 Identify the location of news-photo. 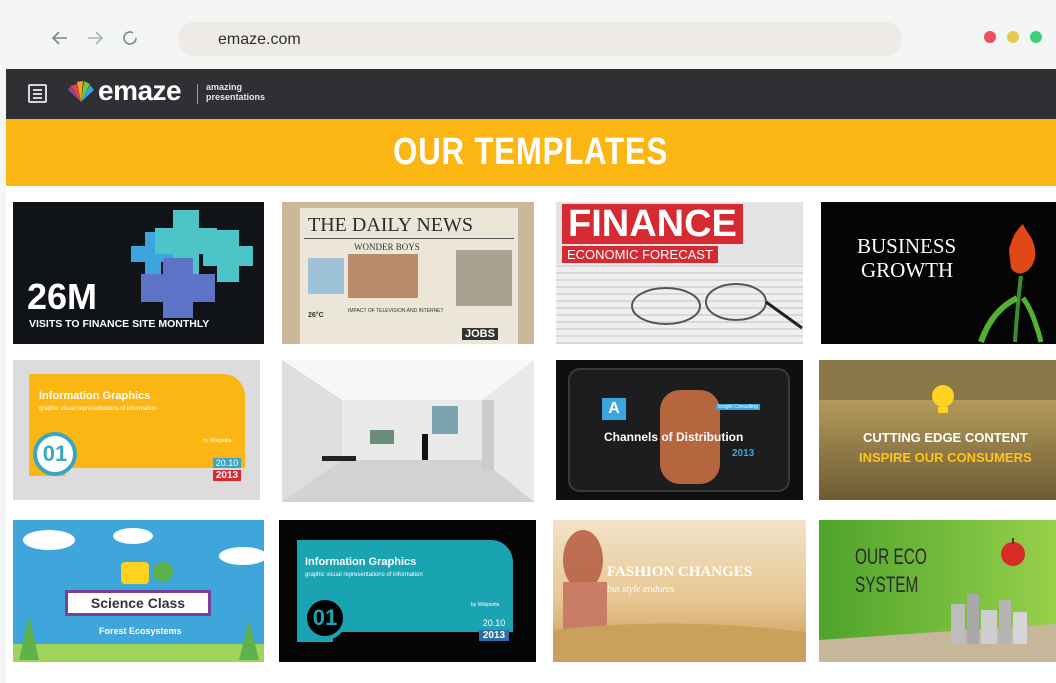
(383, 276).